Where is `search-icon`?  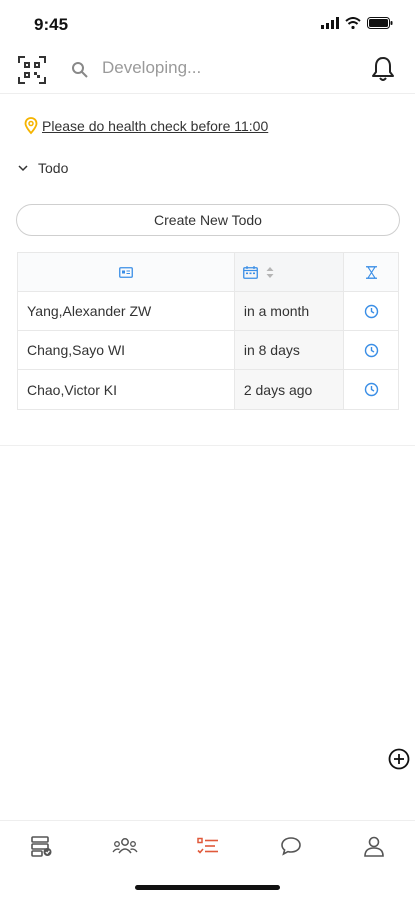 search-icon is located at coordinates (80, 70).